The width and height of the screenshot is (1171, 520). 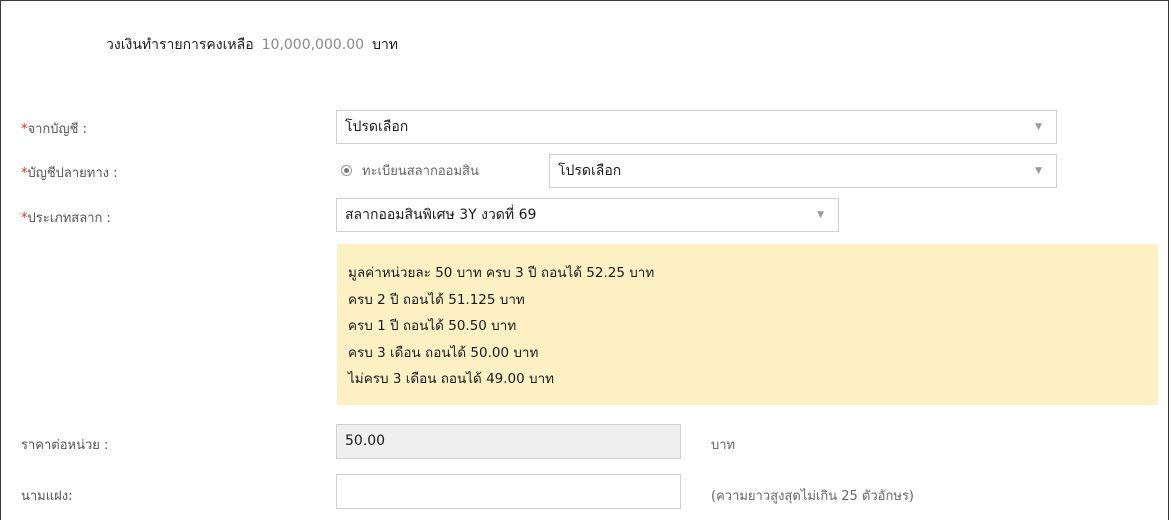 I want to click on remaining-limit: วงเงินทำรายการคงเหลือ 10,000,000.00 บาท, so click(x=252, y=45).